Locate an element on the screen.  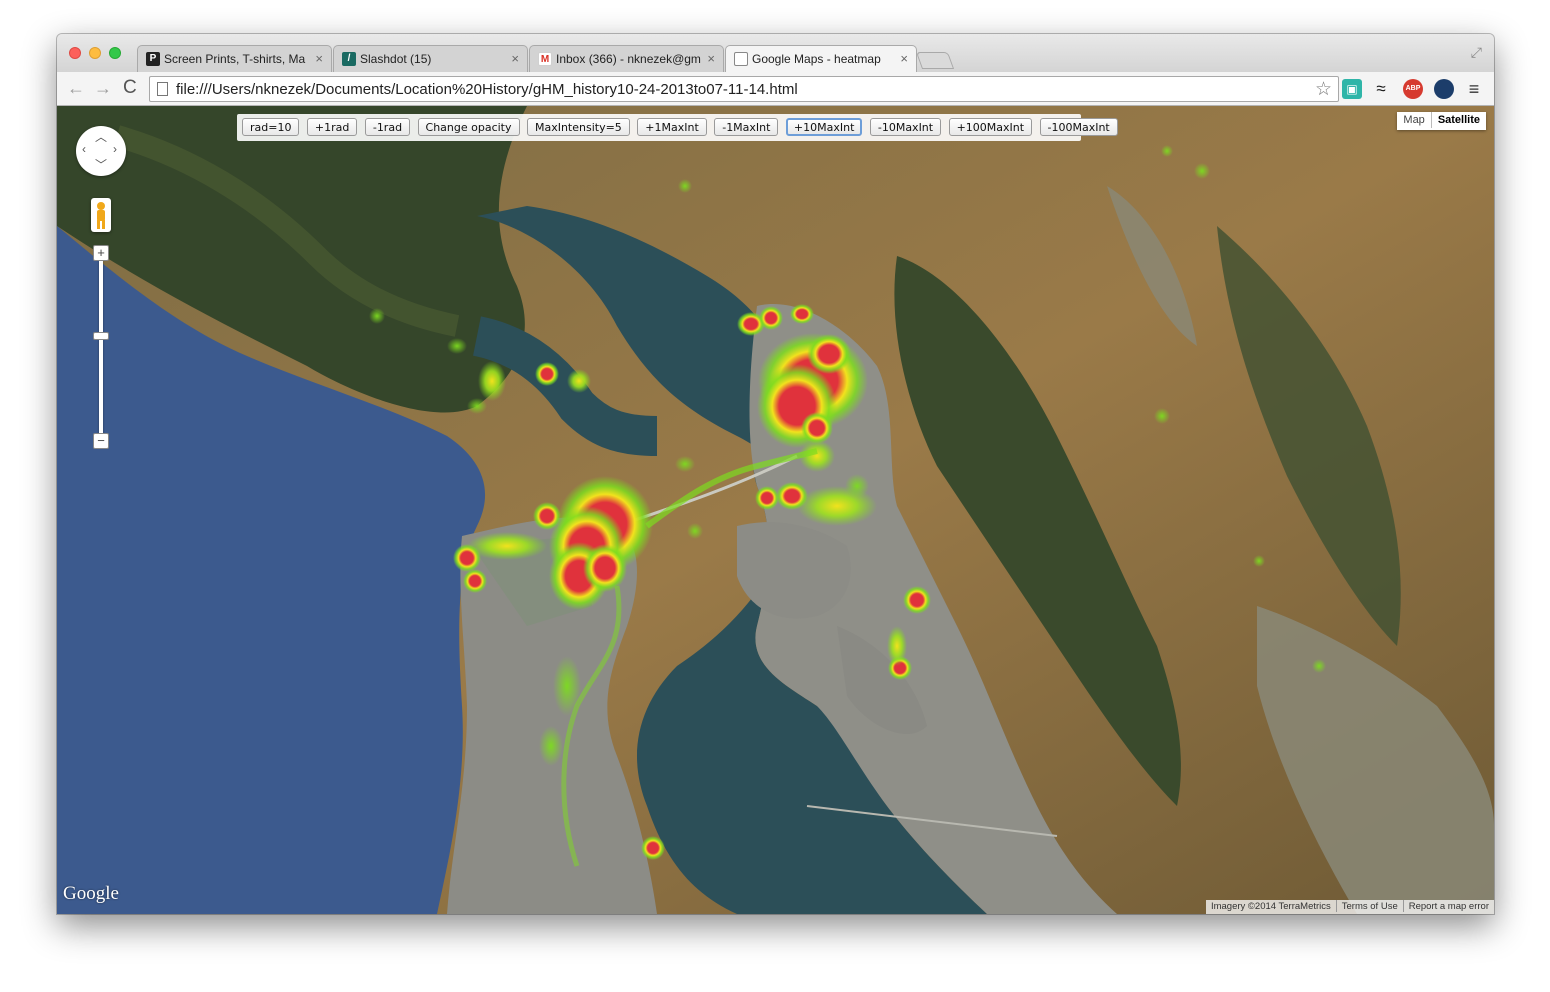
adblock-icon: ABP is located at coordinates (1413, 89).